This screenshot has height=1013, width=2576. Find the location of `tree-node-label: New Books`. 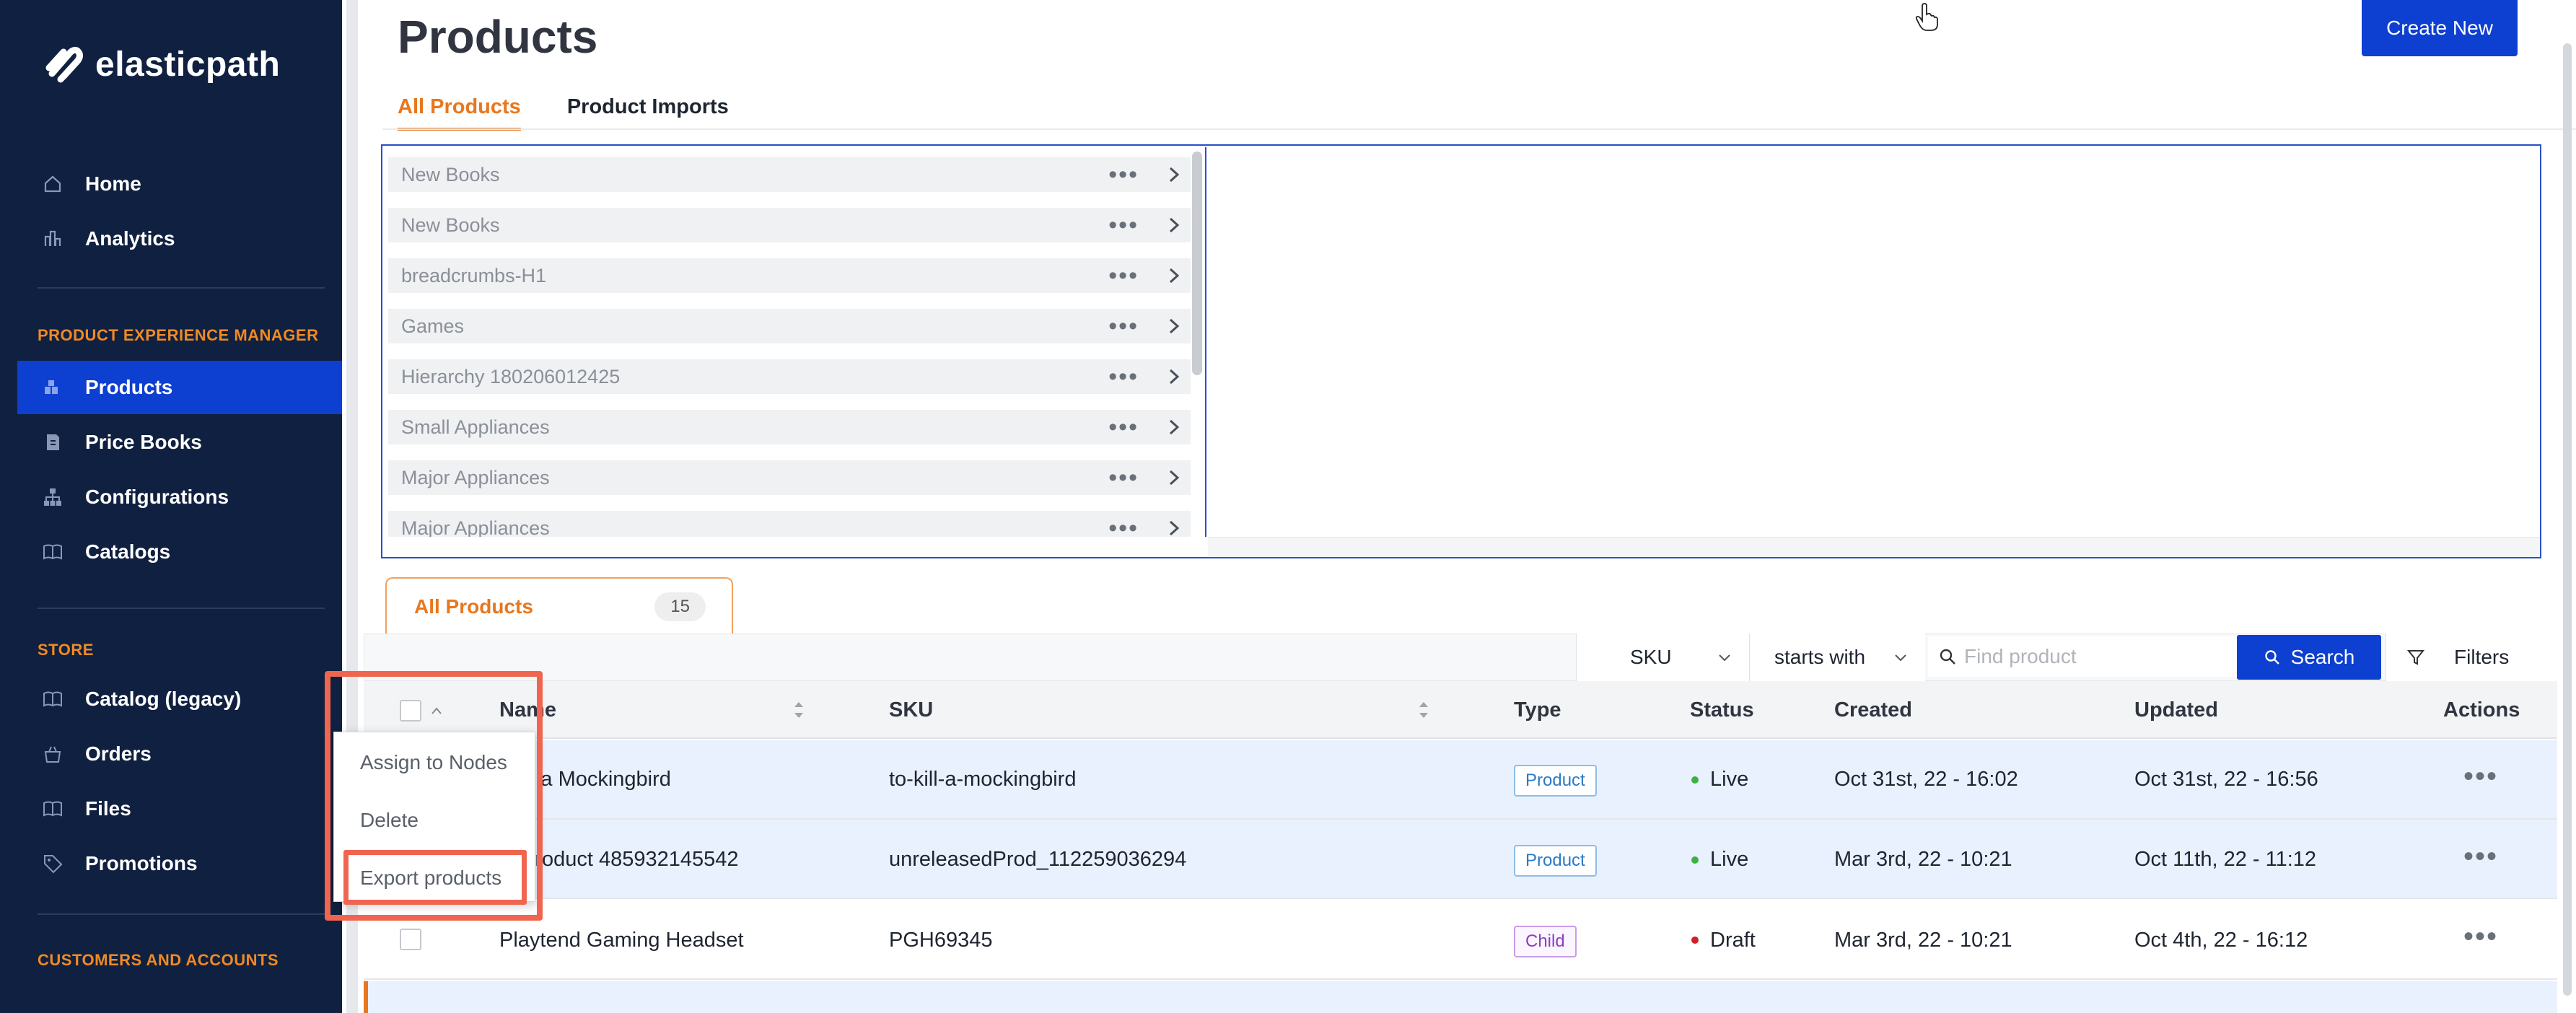

tree-node-label: New Books is located at coordinates (450, 225).